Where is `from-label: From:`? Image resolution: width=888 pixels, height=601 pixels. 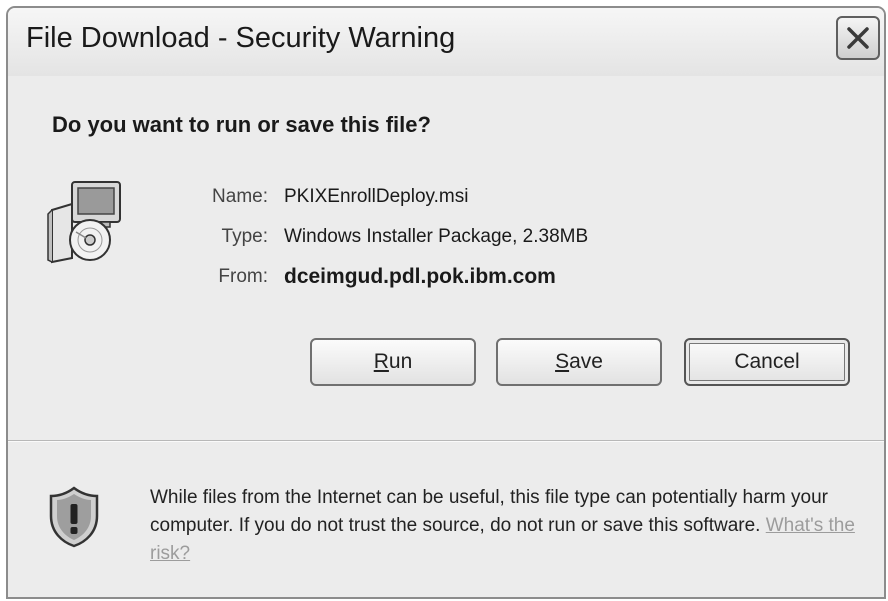
from-label: From: is located at coordinates (243, 276).